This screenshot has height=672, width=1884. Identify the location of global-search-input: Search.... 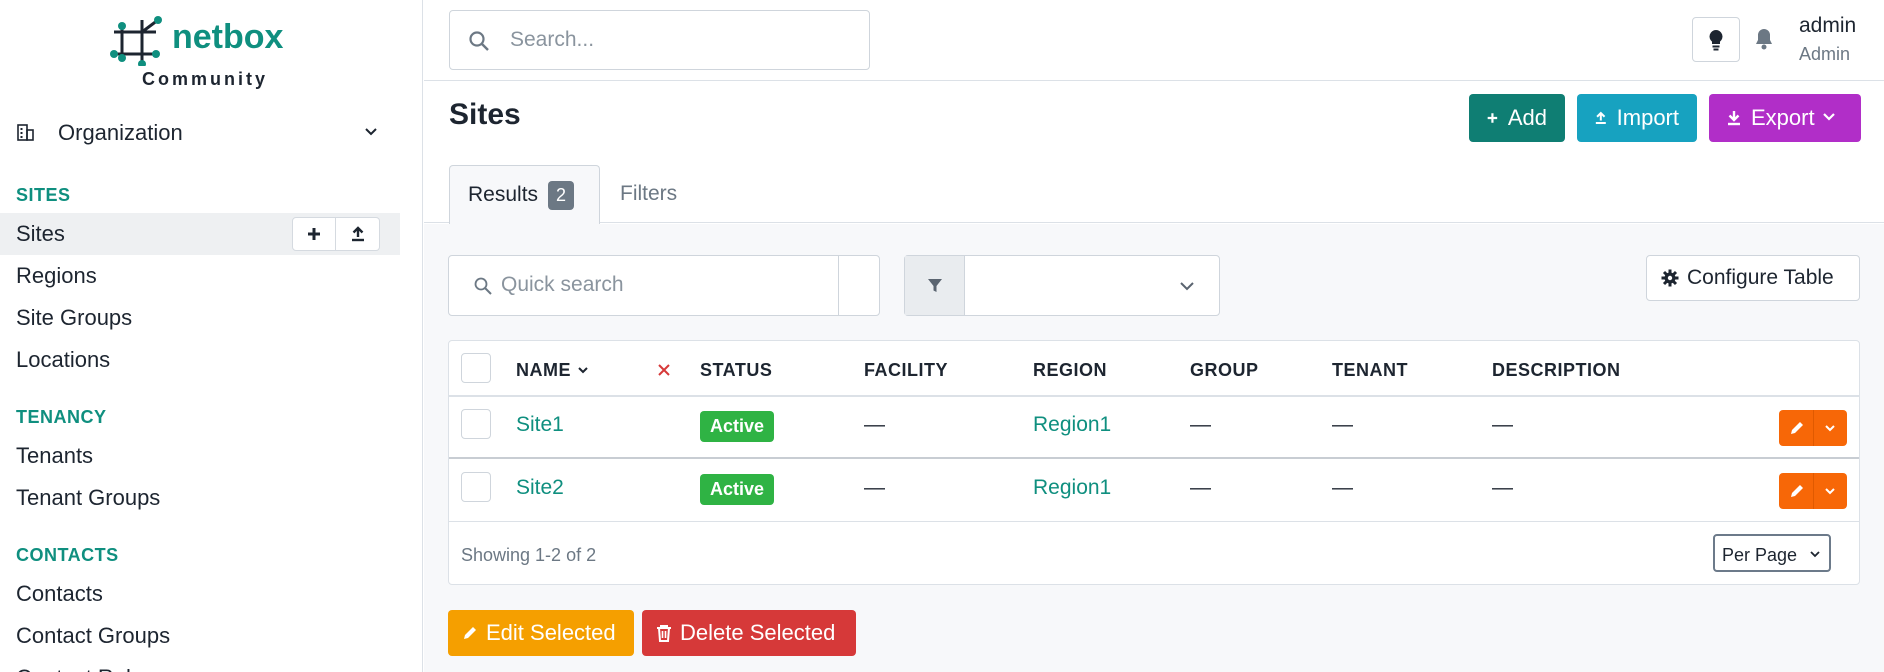
(659, 40).